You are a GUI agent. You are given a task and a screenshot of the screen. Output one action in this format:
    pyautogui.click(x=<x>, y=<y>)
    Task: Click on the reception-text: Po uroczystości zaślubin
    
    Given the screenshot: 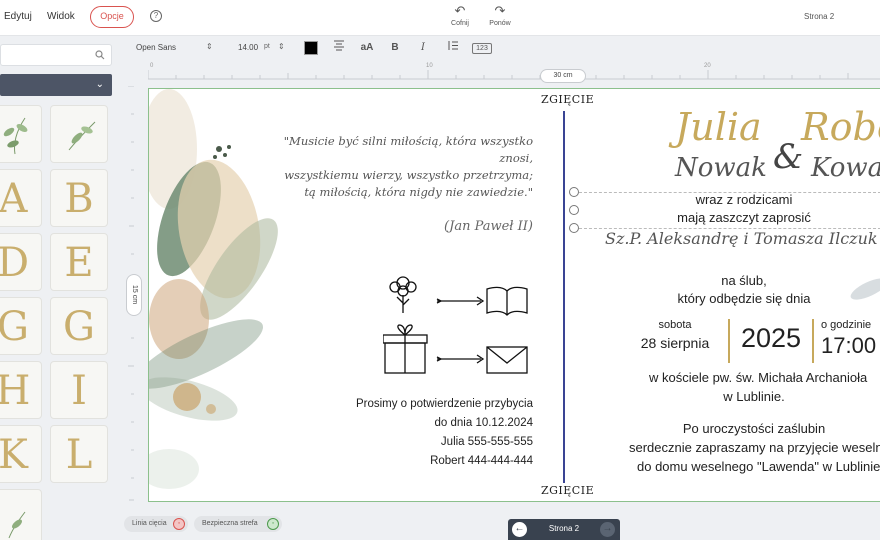 What is the action you would take?
    pyautogui.click(x=754, y=428)
    